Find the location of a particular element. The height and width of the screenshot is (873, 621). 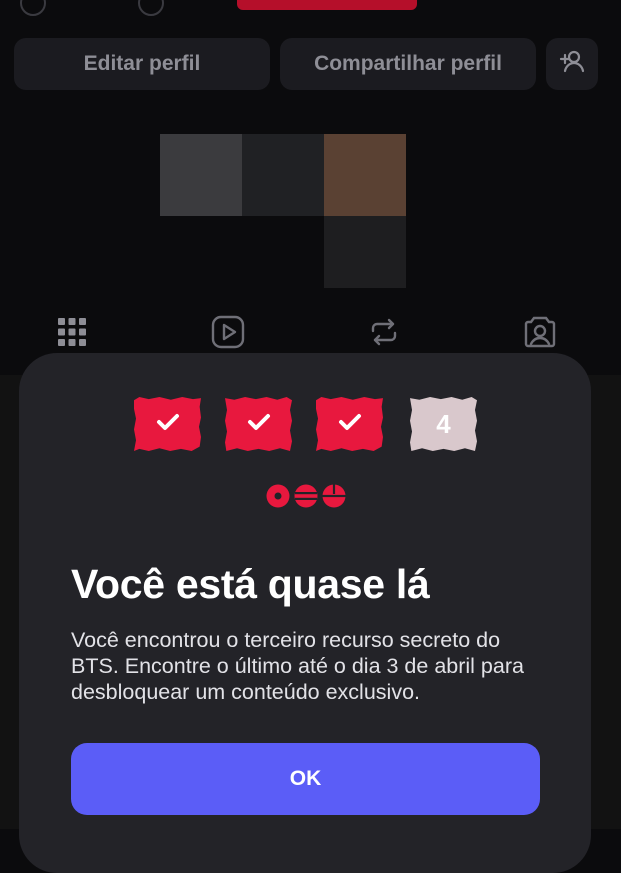

tagged-icon is located at coordinates (540, 334).